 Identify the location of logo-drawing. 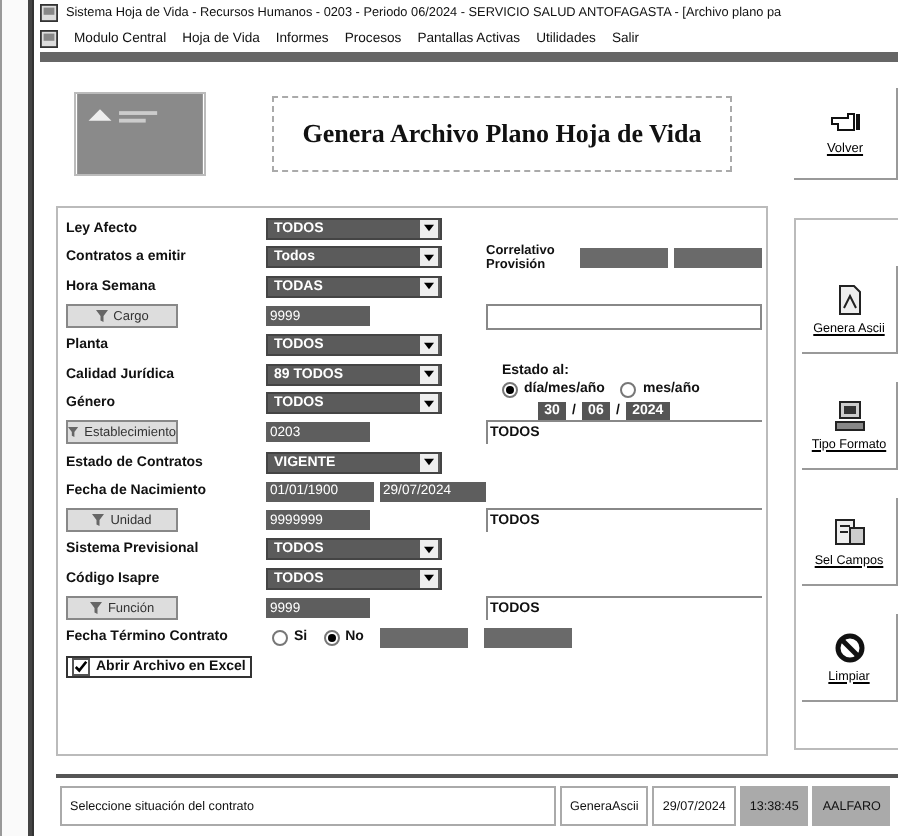
(140, 134).